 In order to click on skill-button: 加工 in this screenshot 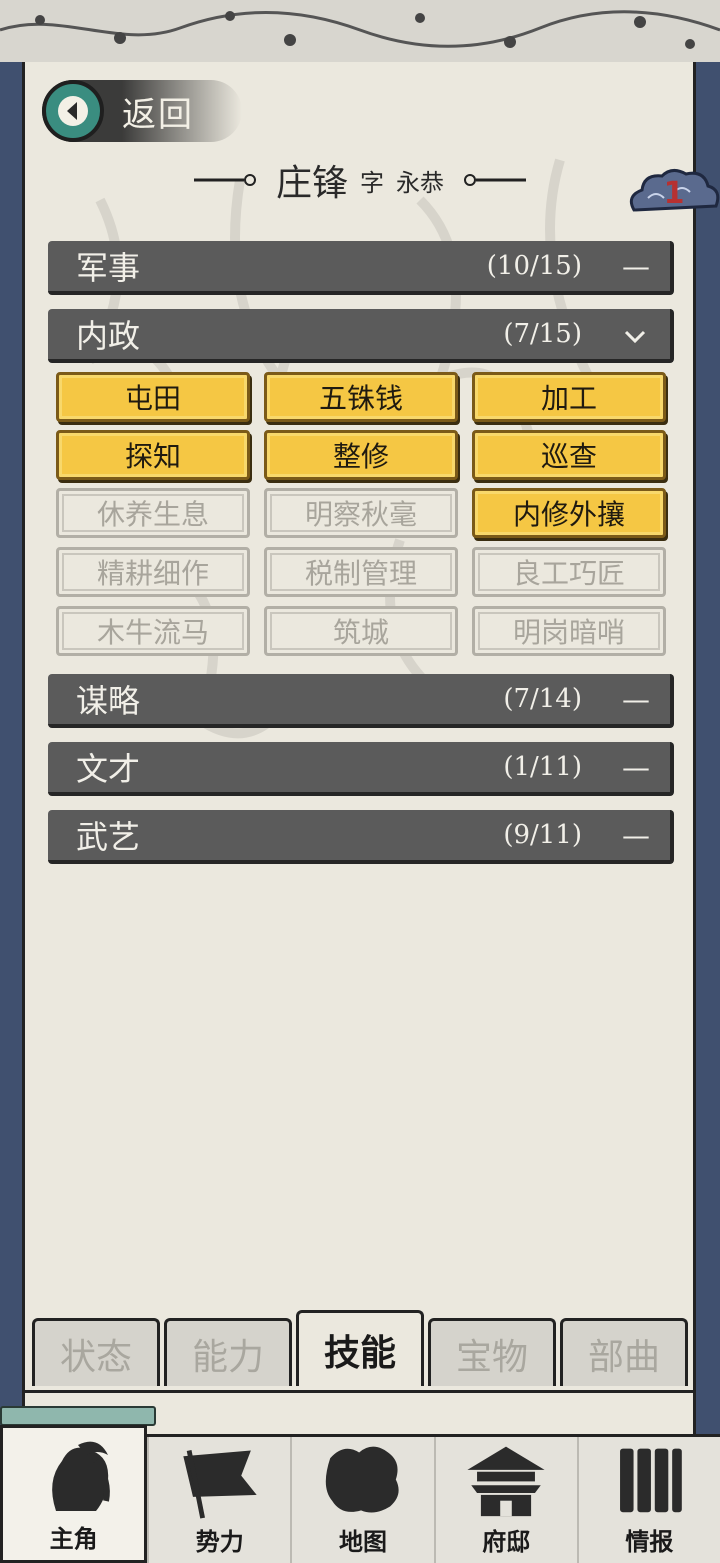, I will do `click(569, 397)`.